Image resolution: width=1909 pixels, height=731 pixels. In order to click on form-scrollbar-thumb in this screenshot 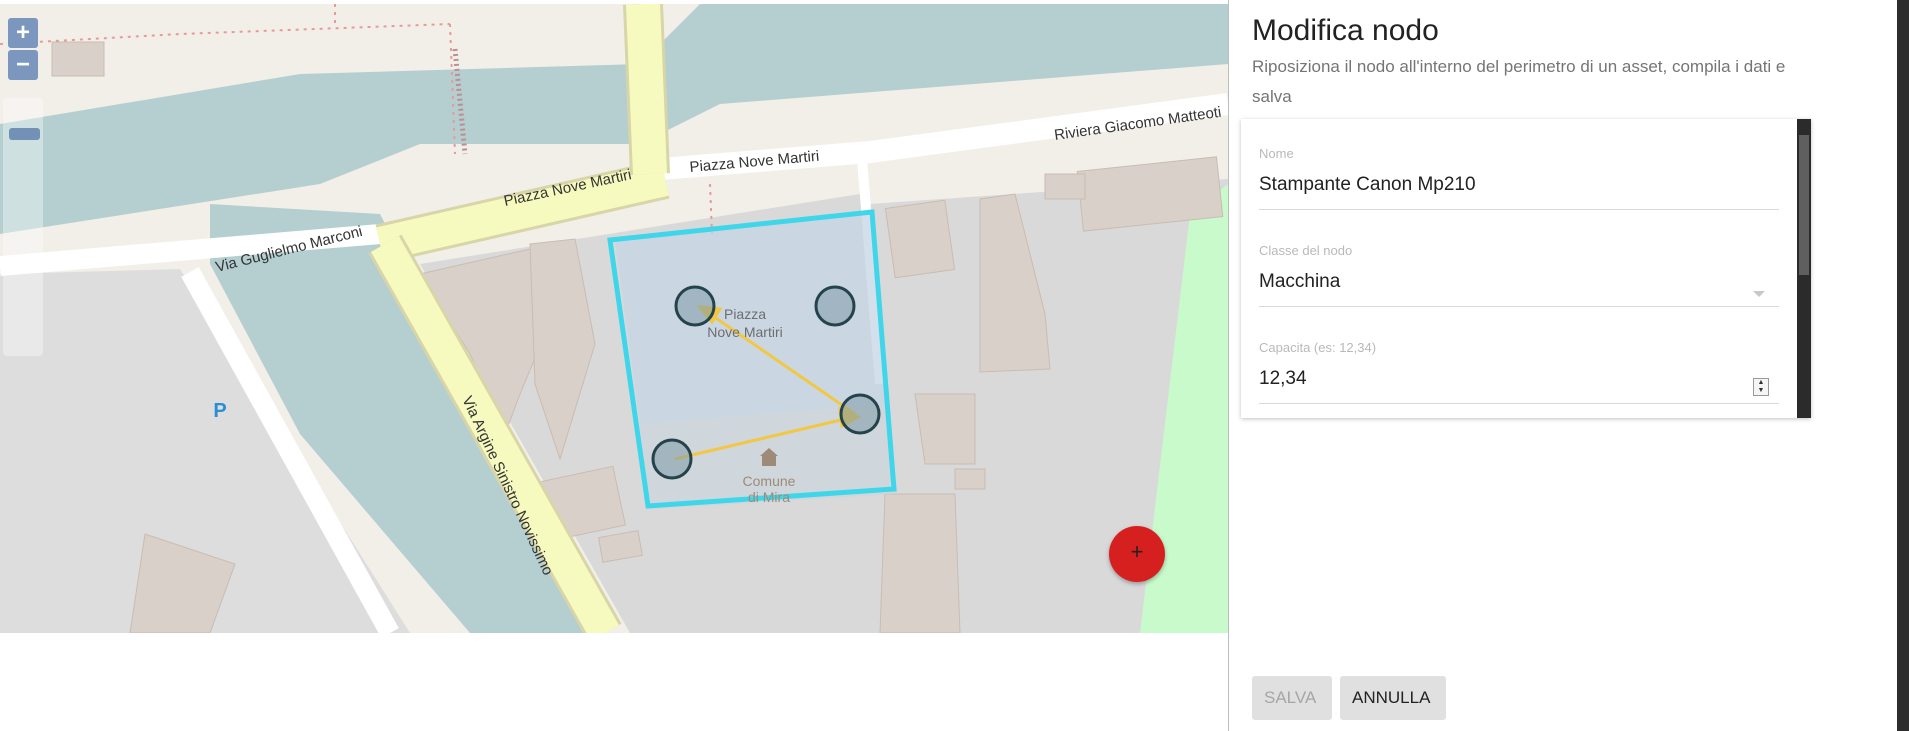, I will do `click(1804, 205)`.